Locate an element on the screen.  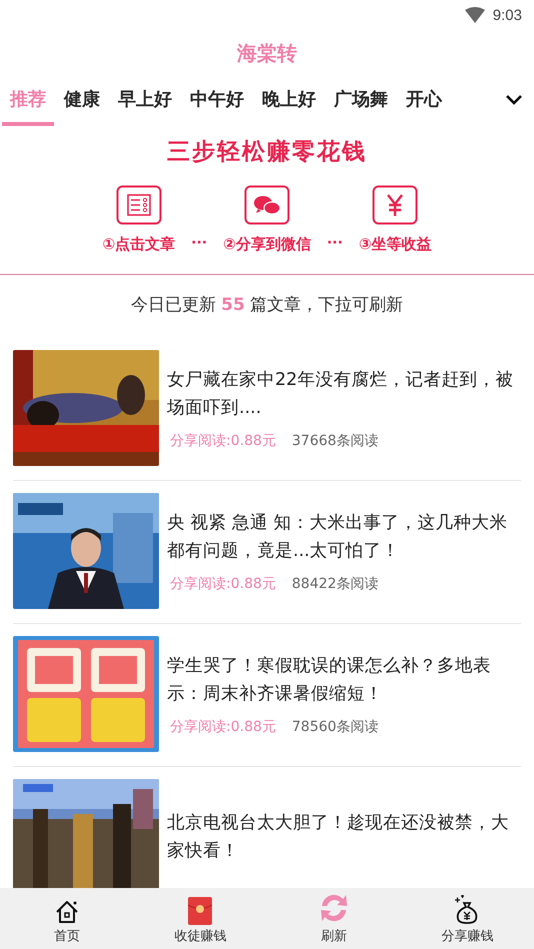
nav-item: 刷新 is located at coordinates (333, 918).